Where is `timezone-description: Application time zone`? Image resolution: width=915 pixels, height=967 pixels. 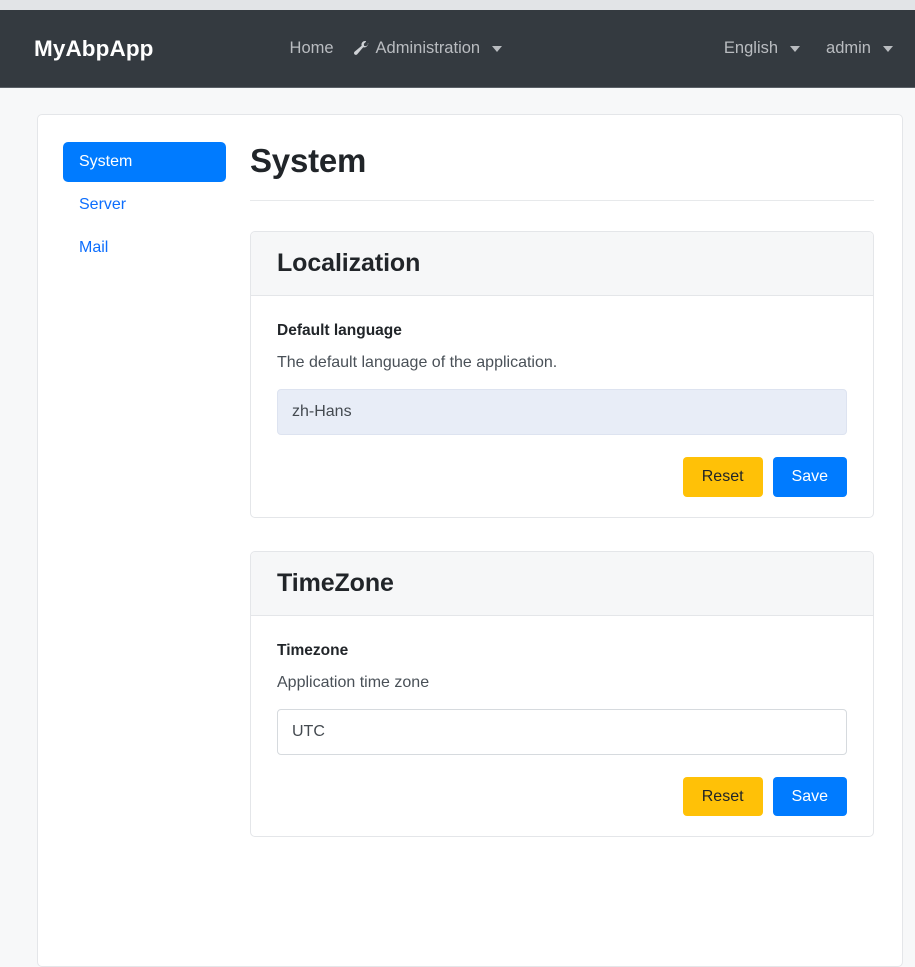 timezone-description: Application time zone is located at coordinates (353, 682).